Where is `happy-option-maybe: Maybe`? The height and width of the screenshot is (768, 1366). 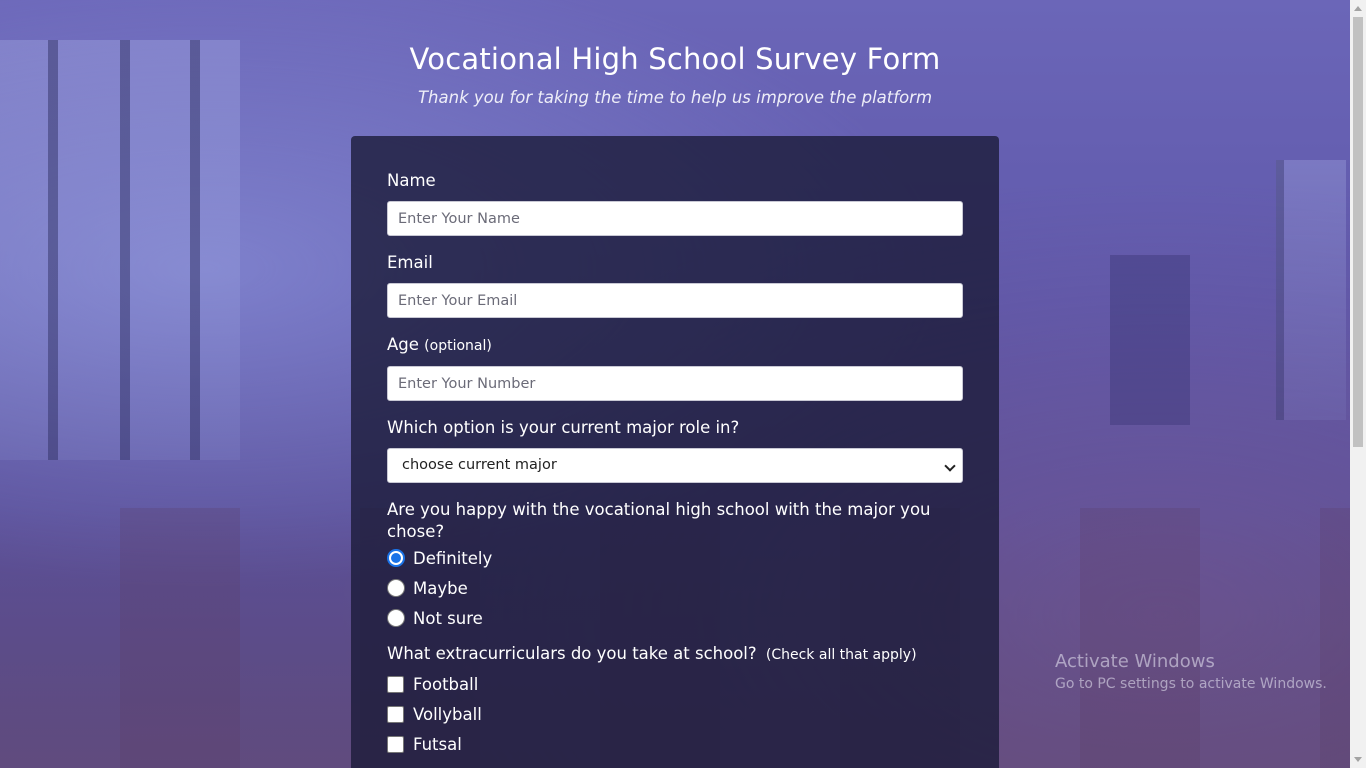 happy-option-maybe: Maybe is located at coordinates (675, 588).